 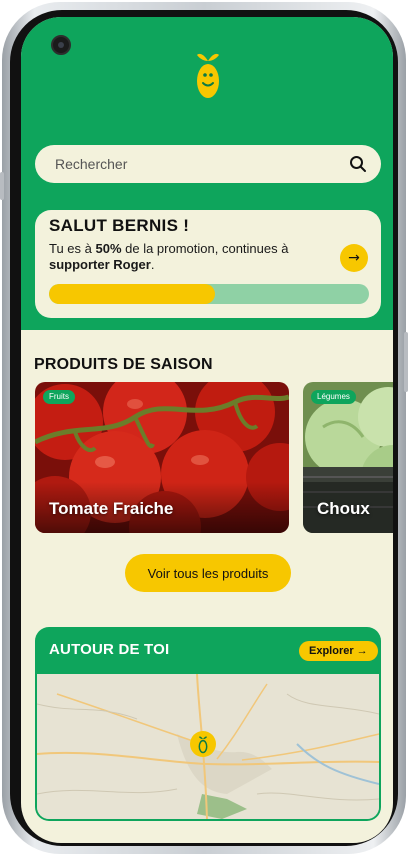 What do you see at coordinates (348, 457) in the screenshot?
I see `product-card-choux: Légumes Choux` at bounding box center [348, 457].